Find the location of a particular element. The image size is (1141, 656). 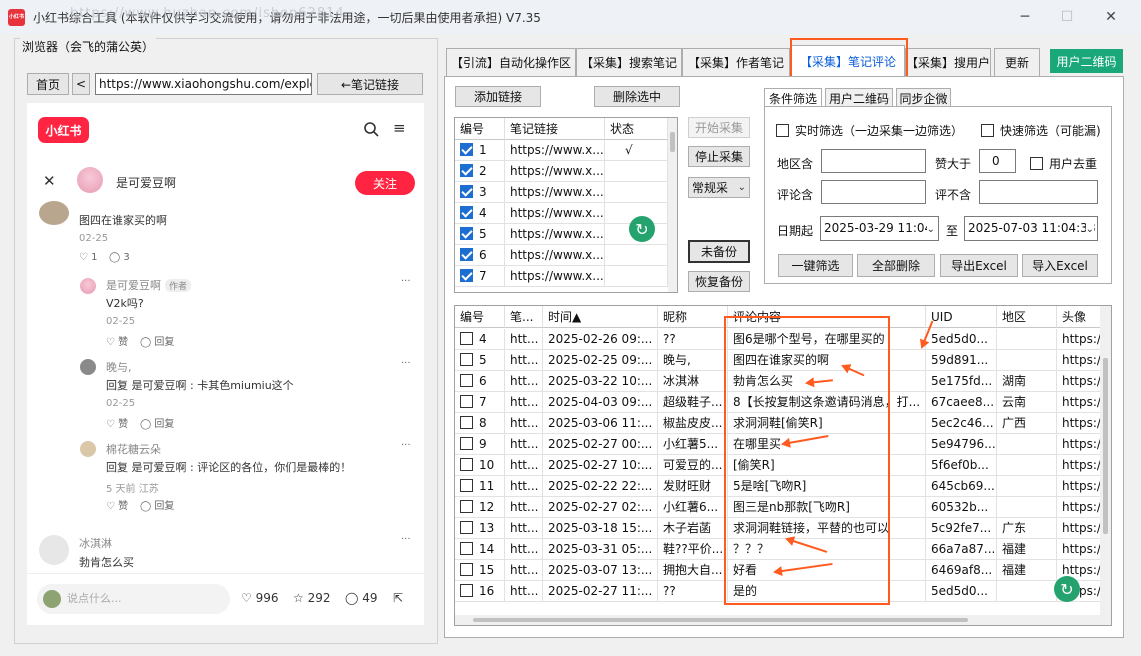

result-cell-col-nickname: 木子岩菡 is located at coordinates (693, 528).